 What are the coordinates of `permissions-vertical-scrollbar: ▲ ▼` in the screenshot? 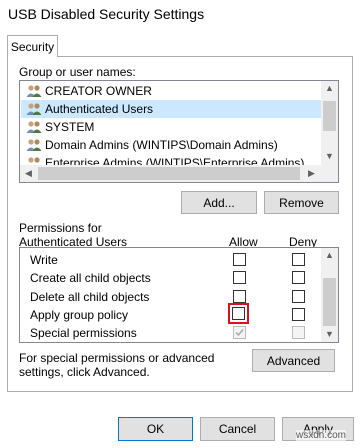 It's located at (329, 295).